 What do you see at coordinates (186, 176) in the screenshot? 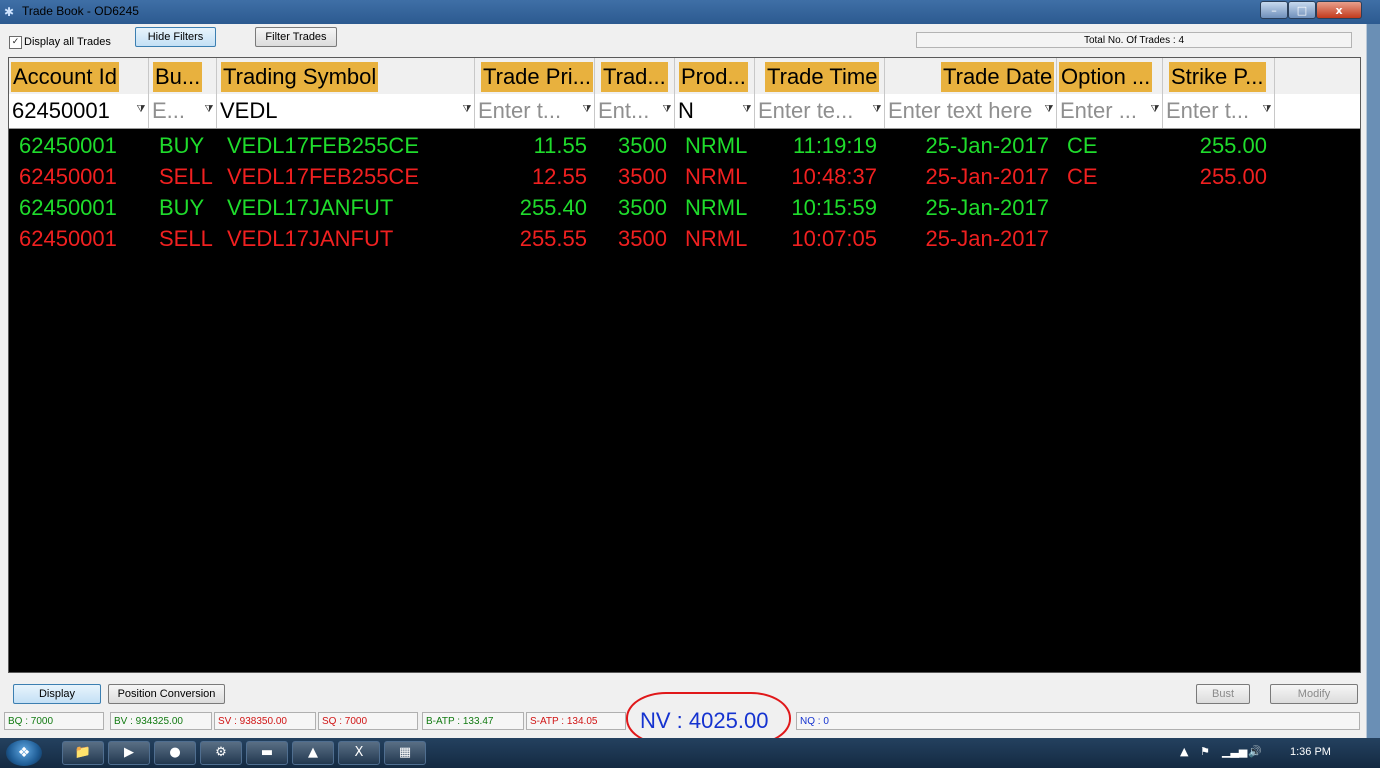
I see `cell-buysell: SELL` at bounding box center [186, 176].